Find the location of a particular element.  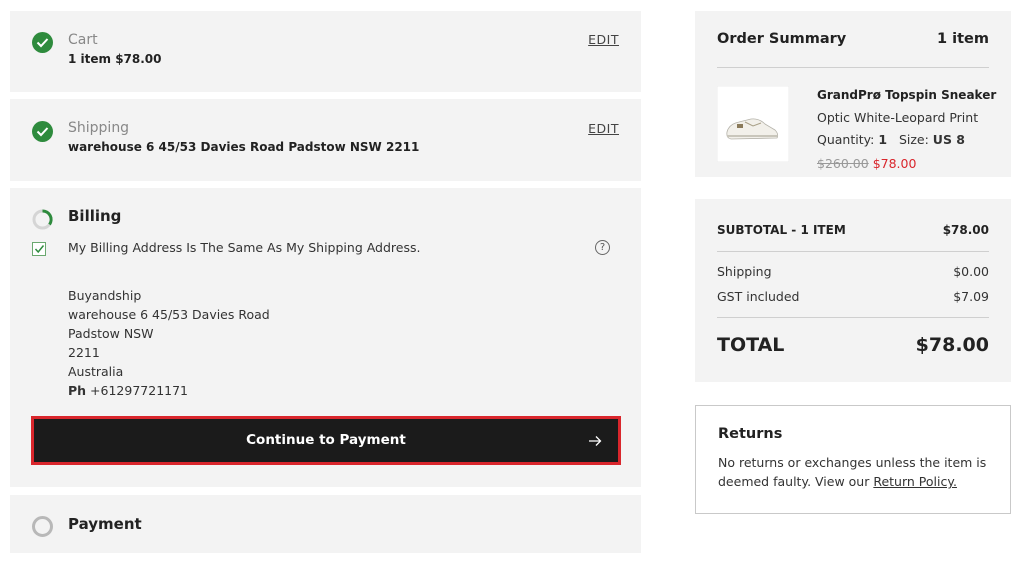

payment-step-title: Payment is located at coordinates (105, 524).